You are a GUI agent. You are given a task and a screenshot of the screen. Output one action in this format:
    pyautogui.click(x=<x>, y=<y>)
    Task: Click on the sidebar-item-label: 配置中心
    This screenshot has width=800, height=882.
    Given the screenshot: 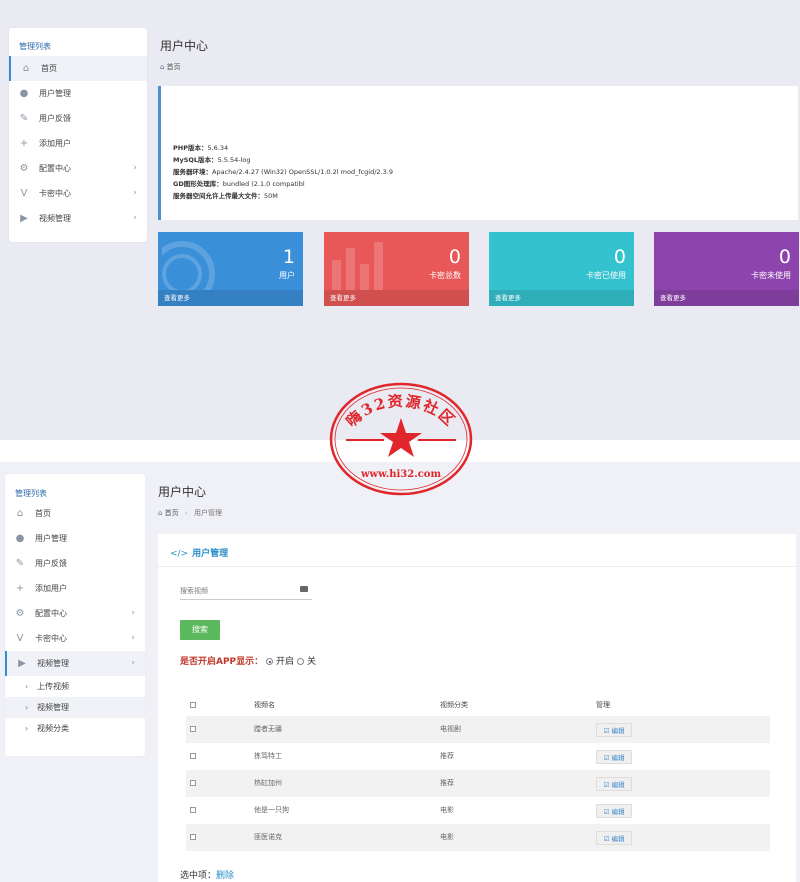 What is the action you would take?
    pyautogui.click(x=51, y=613)
    